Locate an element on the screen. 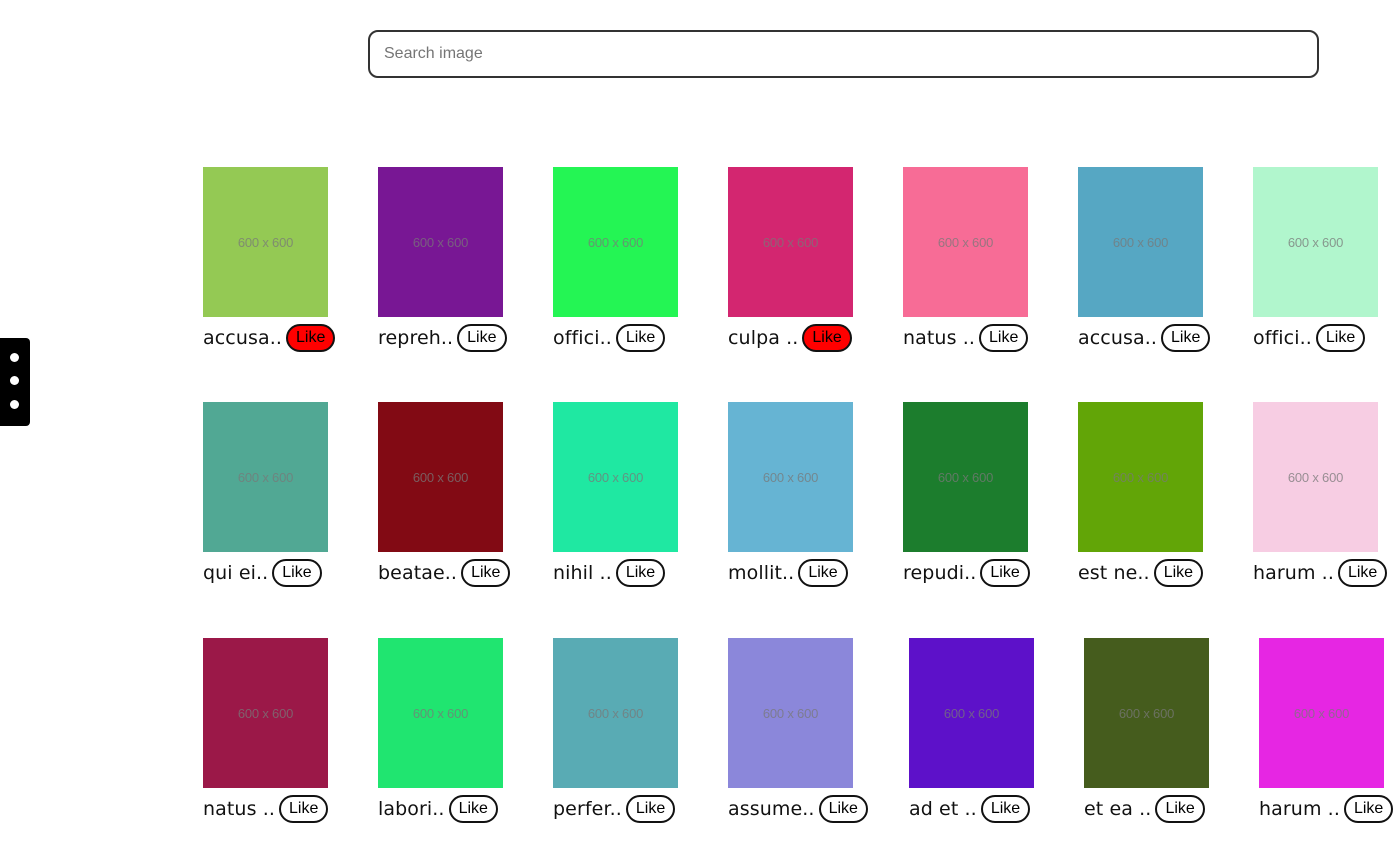  gallery-card: 600 x 600 repudi.. Like is located at coordinates (983, 495).